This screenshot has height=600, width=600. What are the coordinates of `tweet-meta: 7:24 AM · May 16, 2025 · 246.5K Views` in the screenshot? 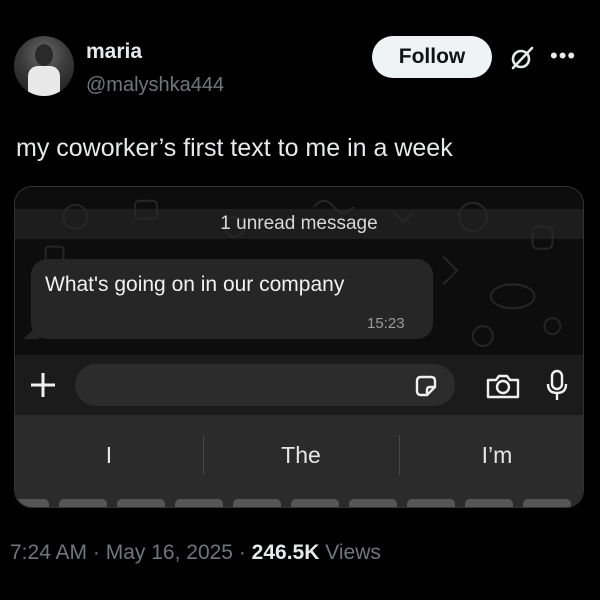 It's located at (195, 553).